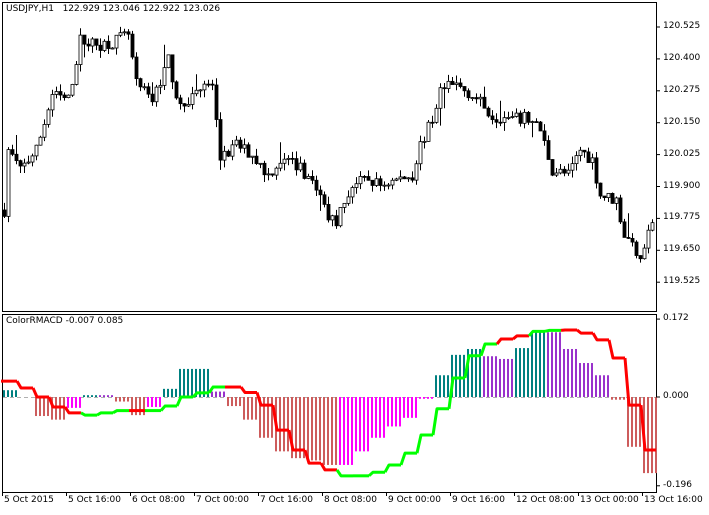 This screenshot has width=709, height=515. Describe the element at coordinates (609, 500) in the screenshot. I see `time-axis-label: 13 Oct 00:00` at that location.